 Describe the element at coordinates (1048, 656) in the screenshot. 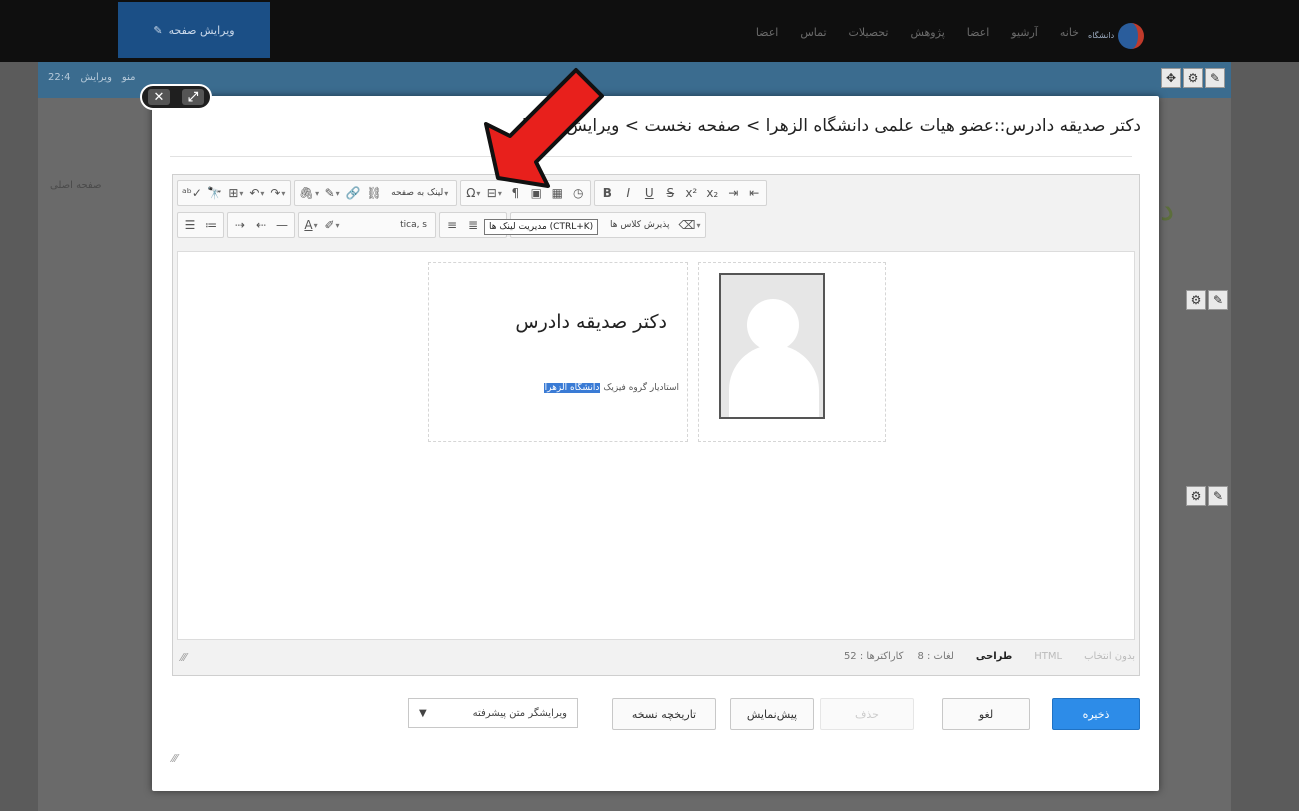

I see `tab-html: HTML` at that location.